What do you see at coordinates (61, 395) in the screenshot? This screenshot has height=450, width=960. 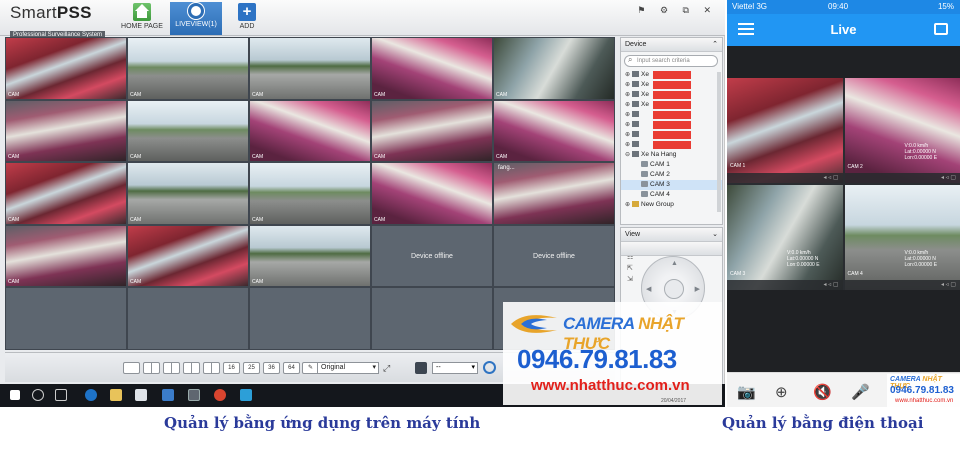 I see `task-view-icon` at bounding box center [61, 395].